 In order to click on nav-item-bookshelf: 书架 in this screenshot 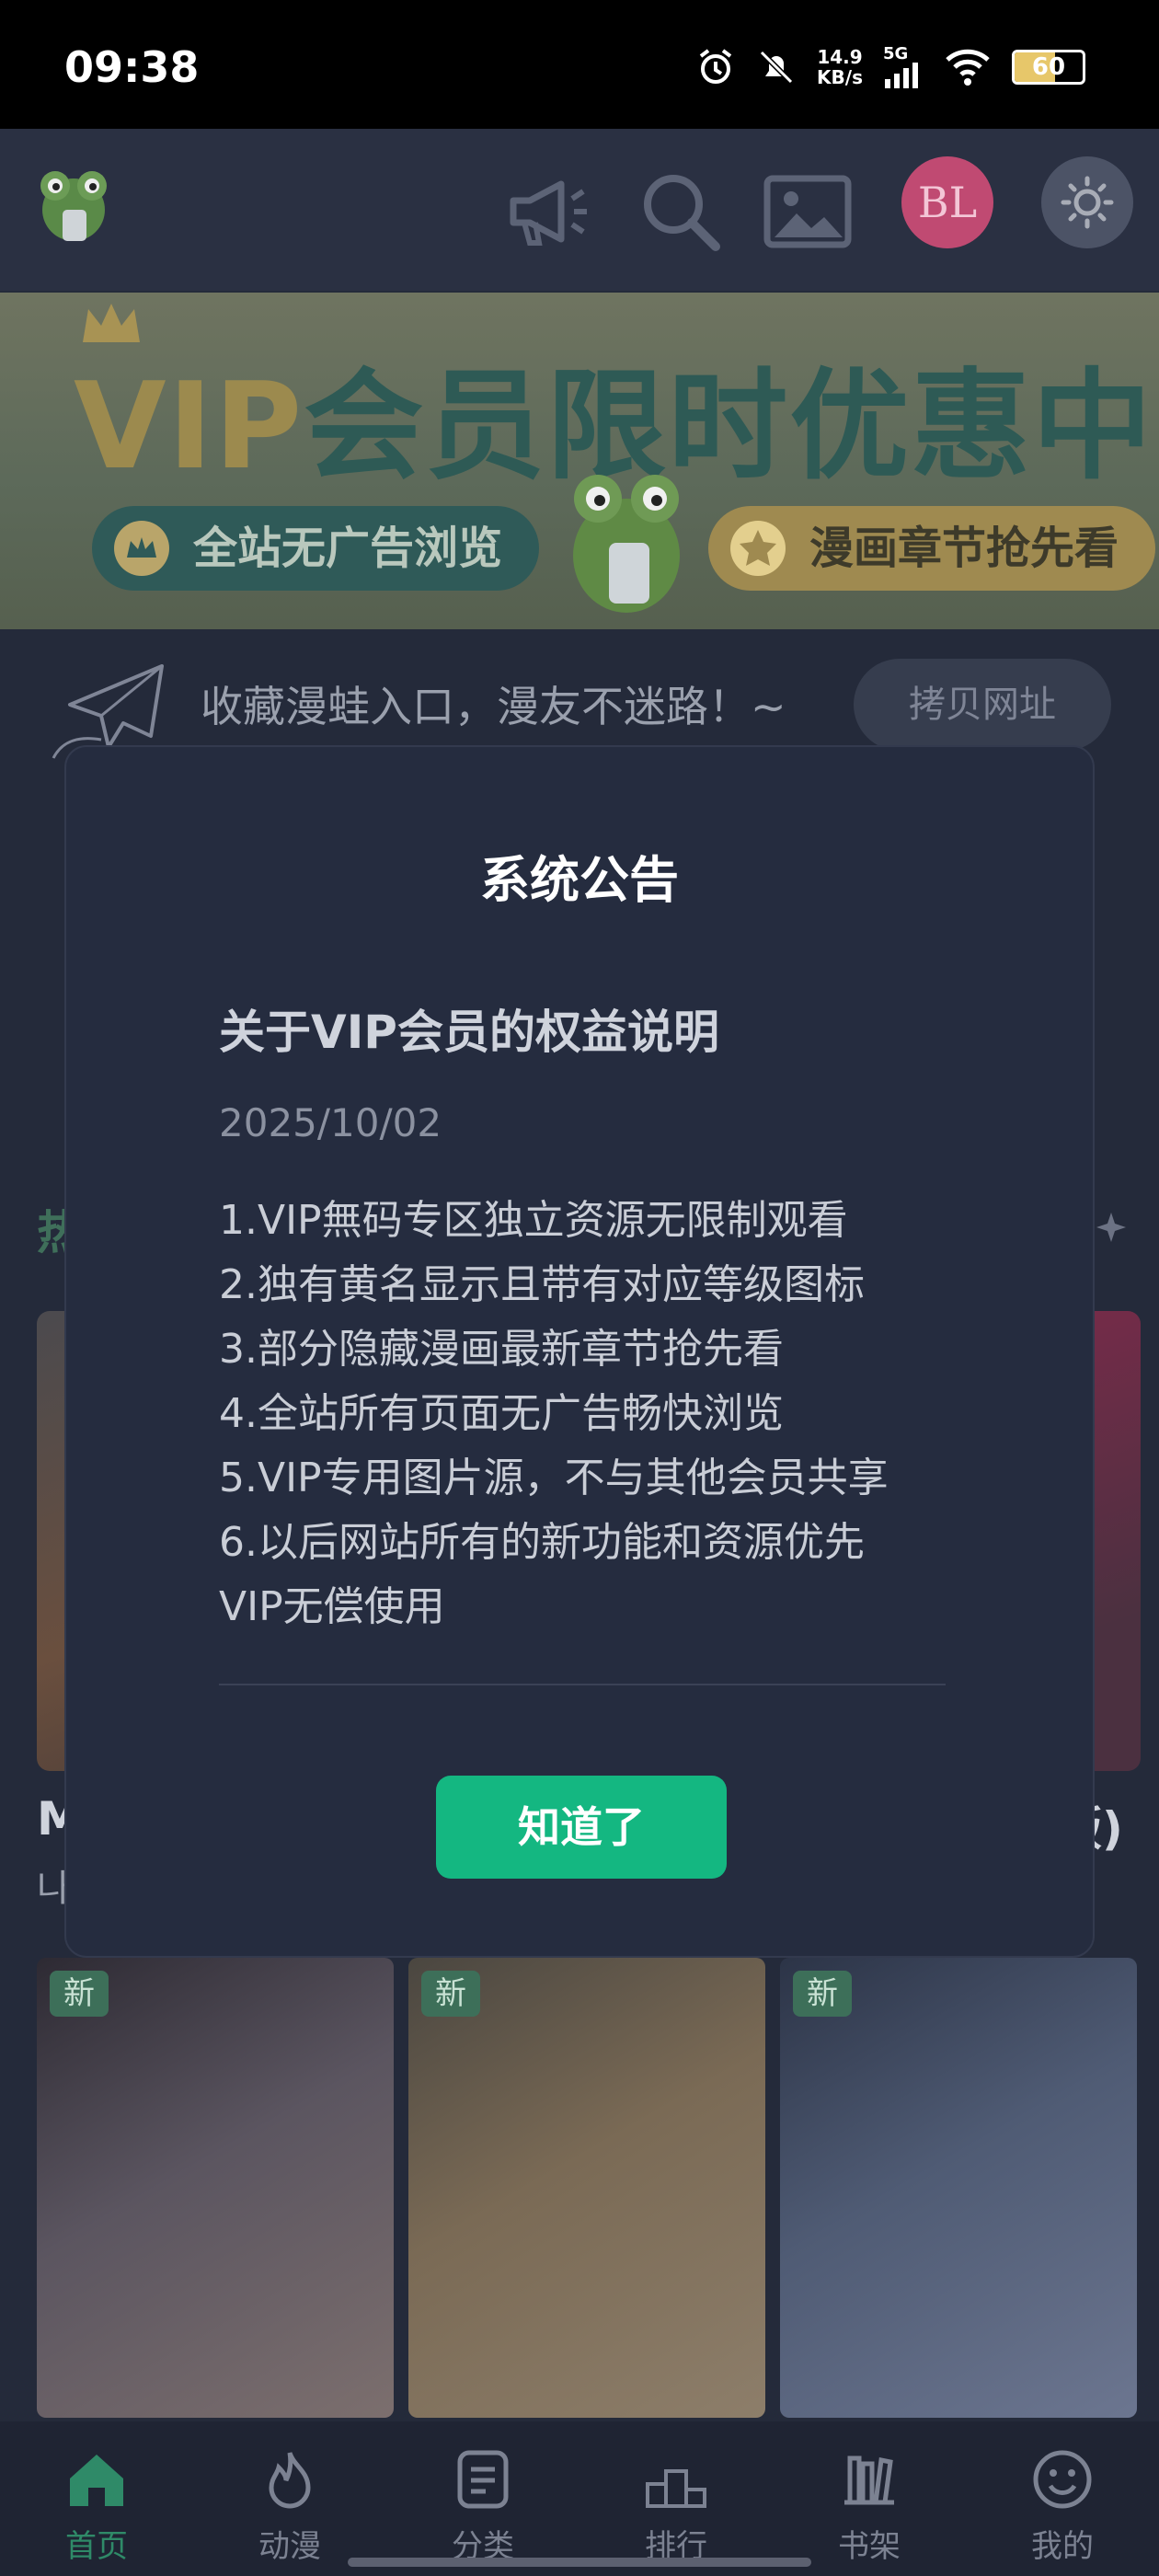, I will do `click(869, 2498)`.